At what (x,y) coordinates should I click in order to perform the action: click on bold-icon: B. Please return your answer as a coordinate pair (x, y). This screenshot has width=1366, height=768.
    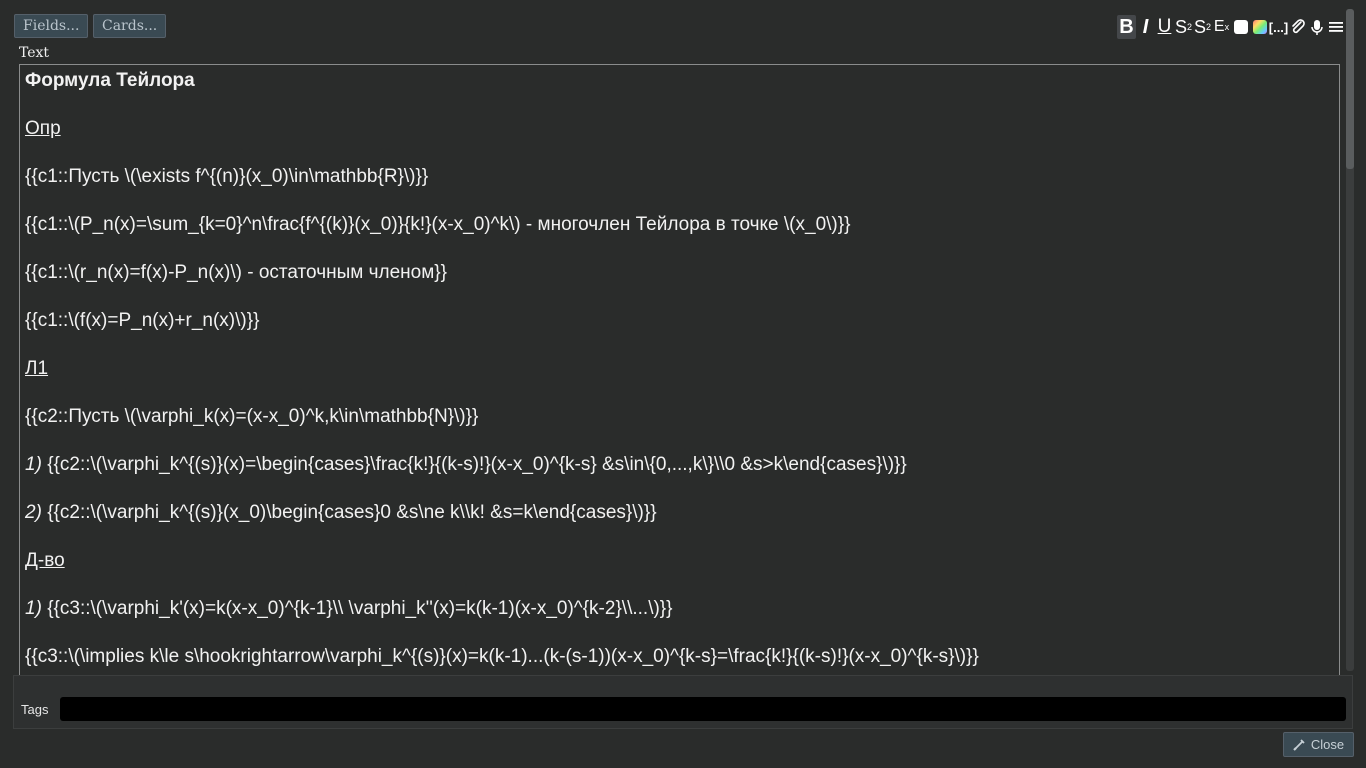
    Looking at the image, I should click on (1126, 27).